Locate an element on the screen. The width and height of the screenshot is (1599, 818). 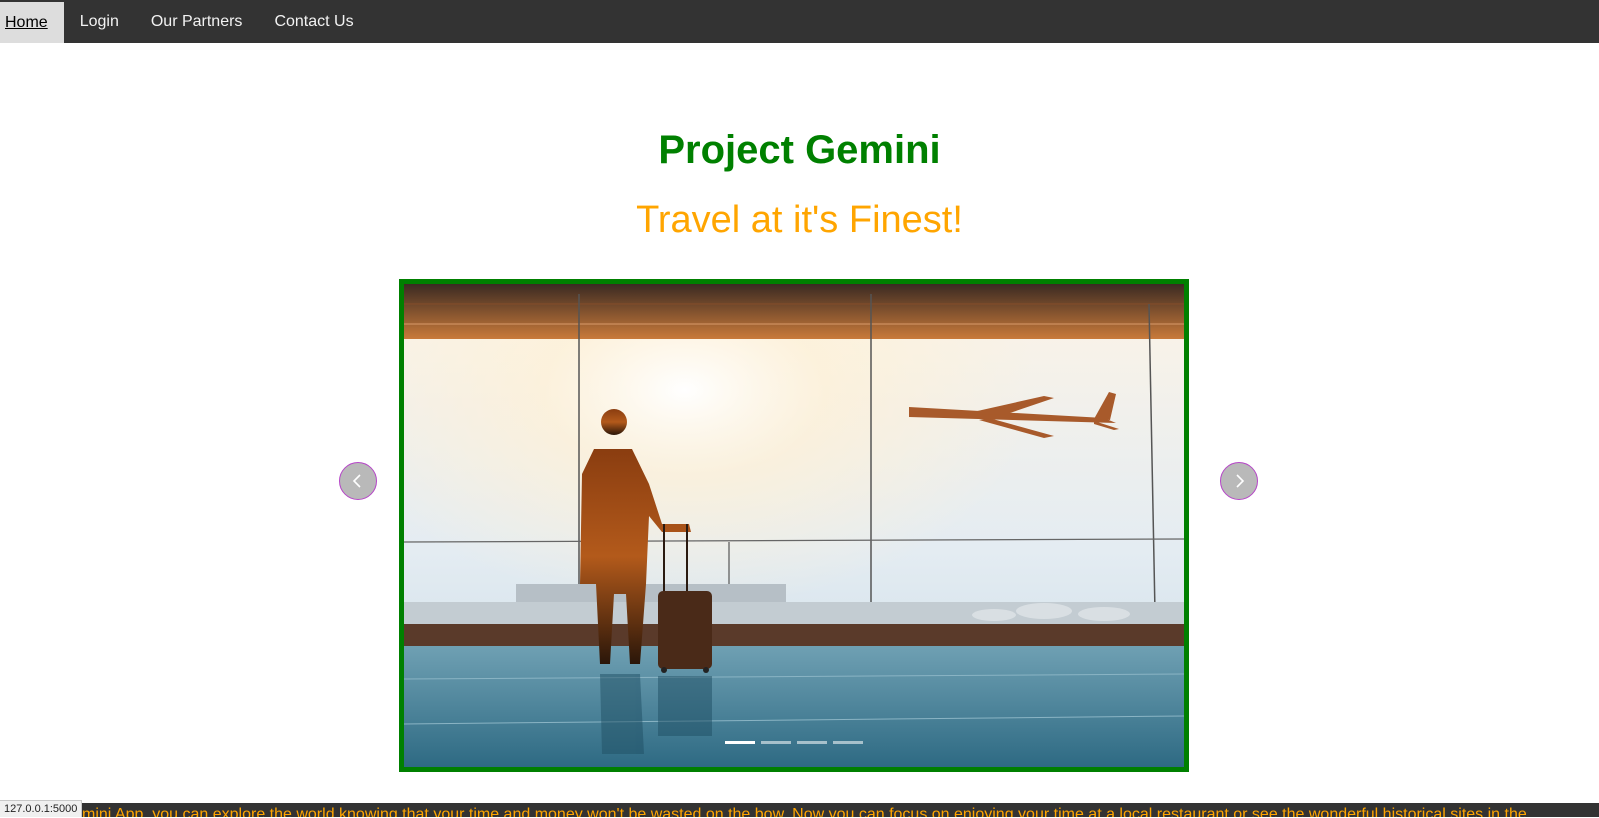
nav-contact-link: Contact Us is located at coordinates (313, 21).